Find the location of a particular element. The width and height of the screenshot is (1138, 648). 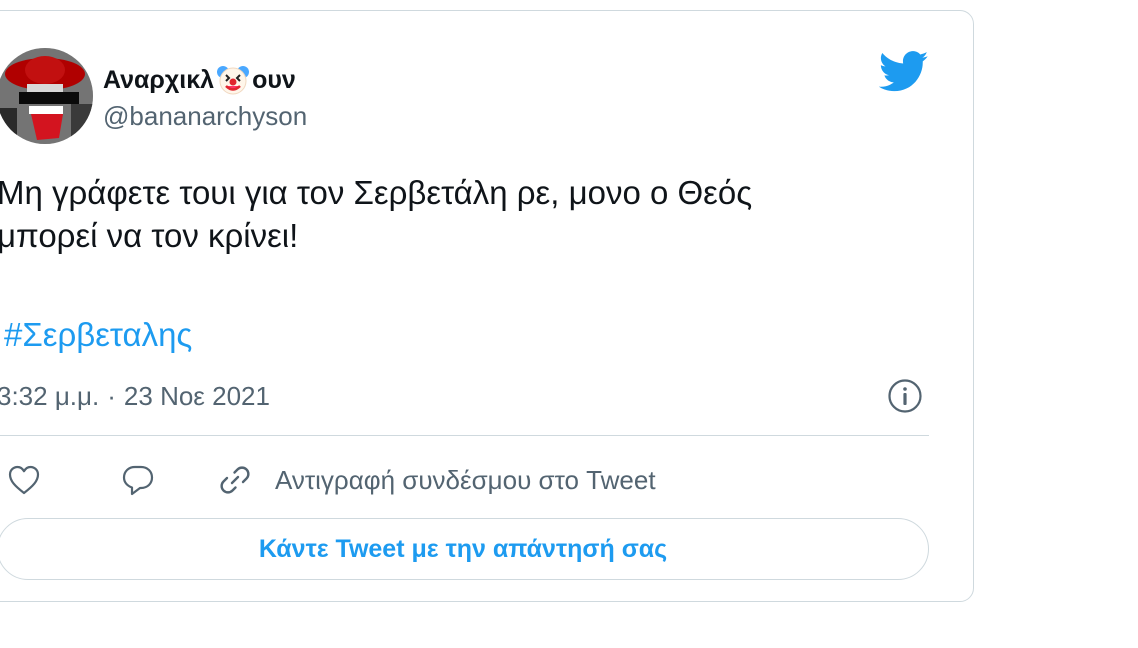

tweet-timestamp: 3:32 μ.μ. · 23 Νοε 2021 is located at coordinates (135, 396).